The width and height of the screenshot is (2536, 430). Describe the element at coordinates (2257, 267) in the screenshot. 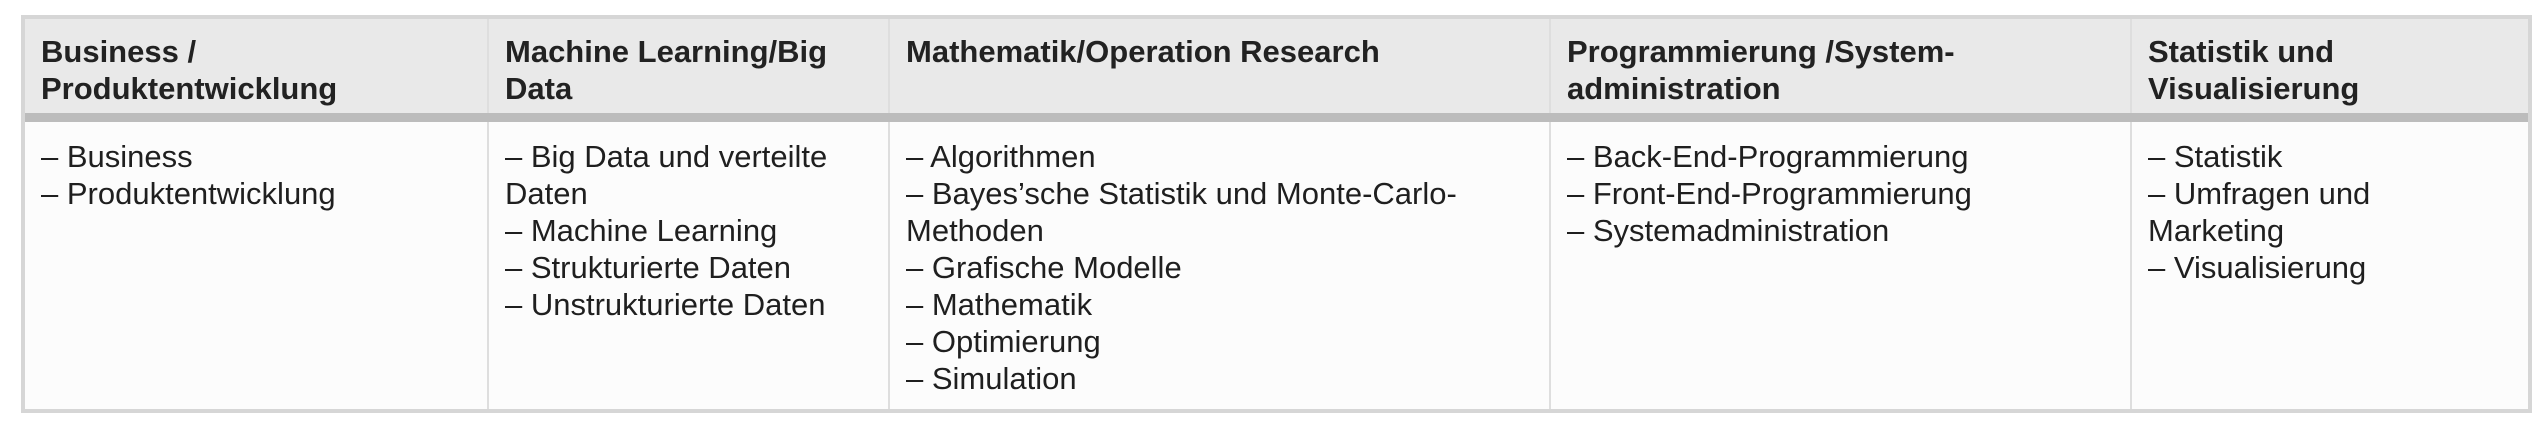

I see `list-item: – Visualisierung` at that location.